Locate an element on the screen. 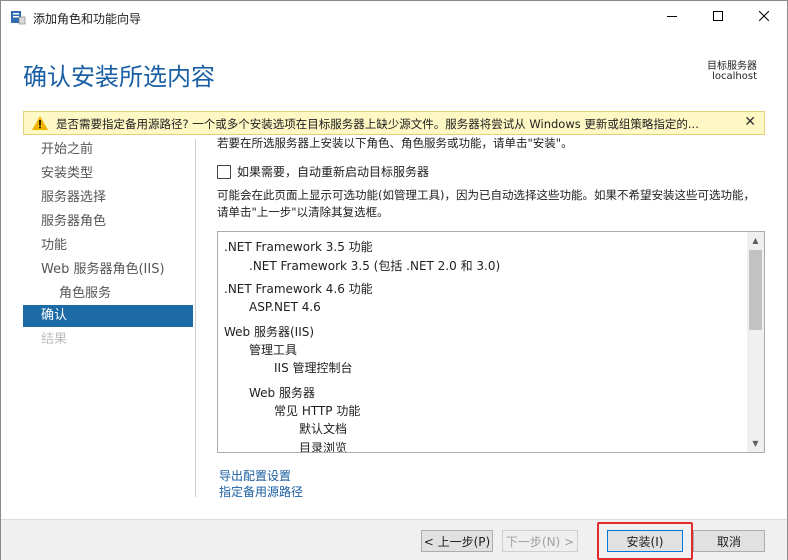 This screenshot has height=560, width=788. list-item: .NET Framework 3.5 功能 is located at coordinates (298, 247).